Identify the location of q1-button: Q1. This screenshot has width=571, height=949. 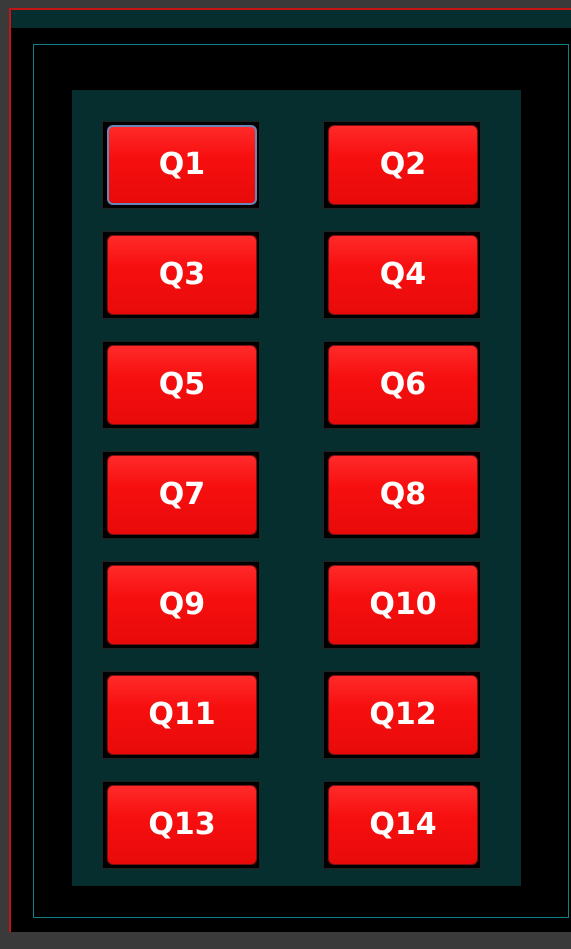
(182, 165).